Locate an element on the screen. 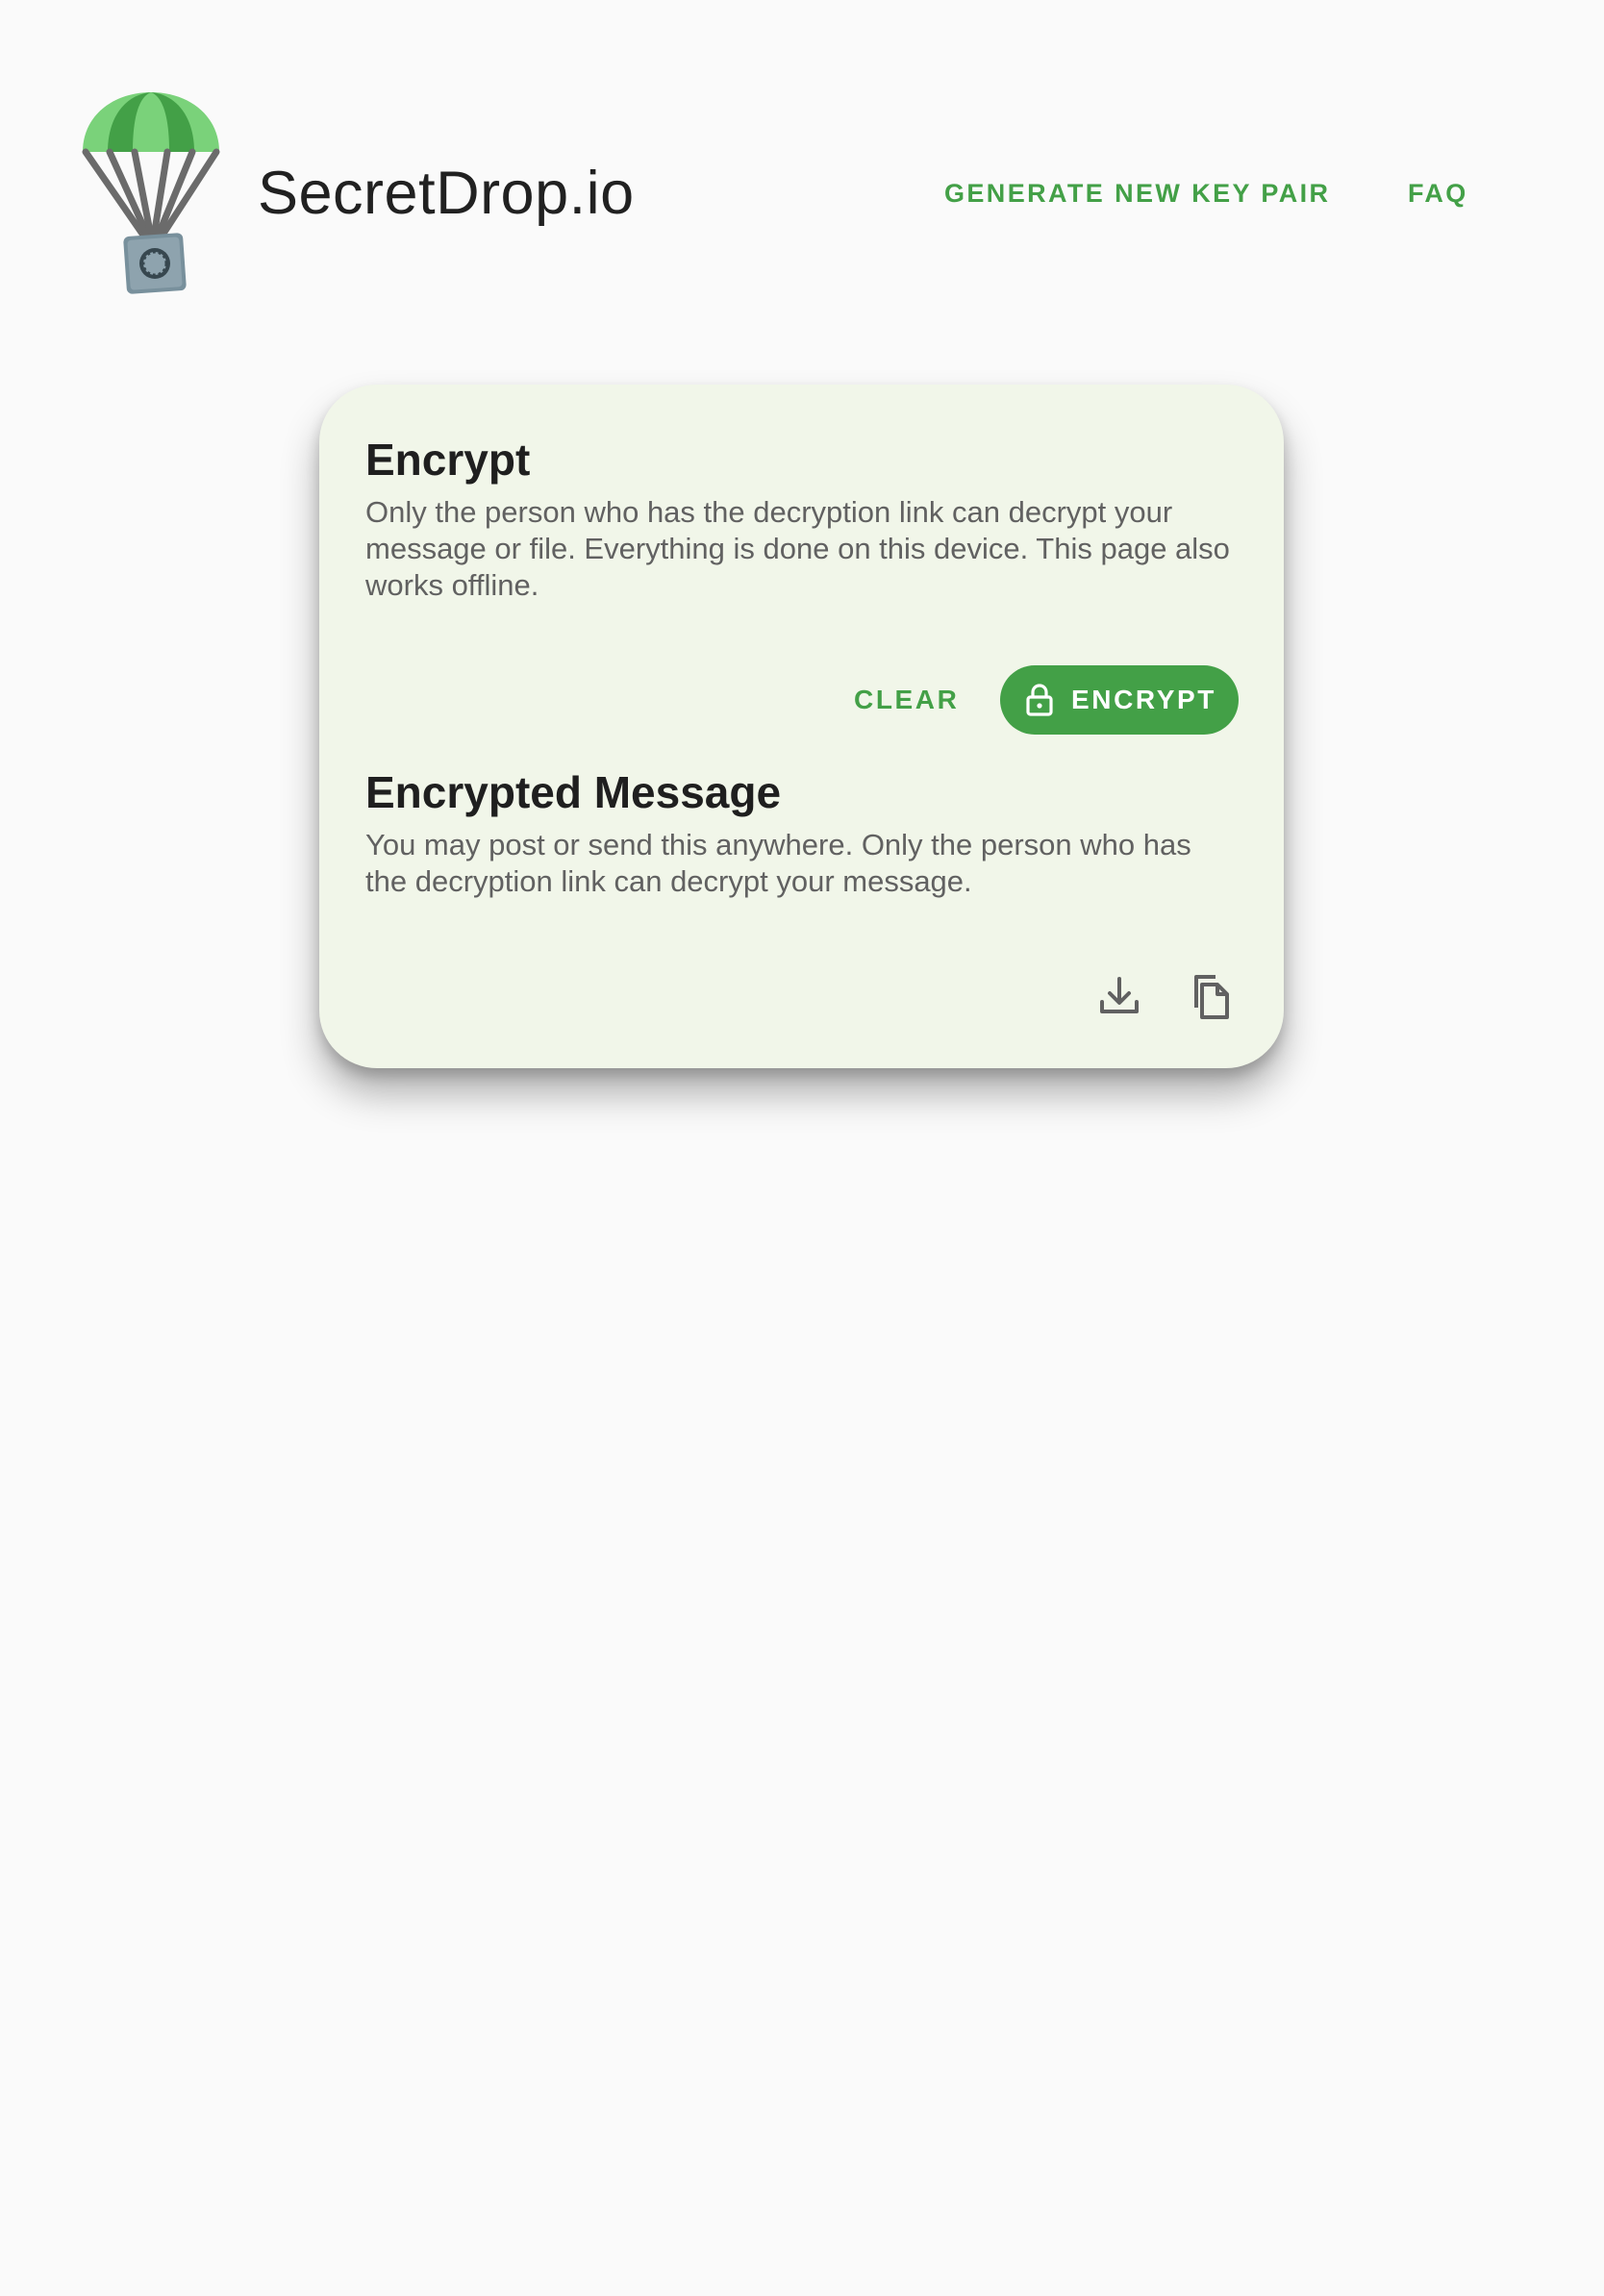 This screenshot has height=2296, width=1604. encrypt-heading: Encrypt is located at coordinates (448, 460).